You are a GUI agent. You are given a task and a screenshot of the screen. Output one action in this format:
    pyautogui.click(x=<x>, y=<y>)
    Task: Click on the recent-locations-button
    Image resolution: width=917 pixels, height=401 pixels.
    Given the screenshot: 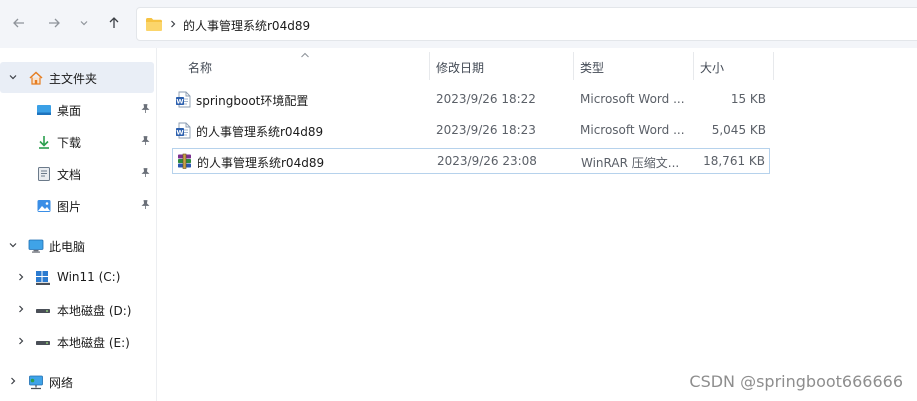 What is the action you would take?
    pyautogui.click(x=84, y=23)
    